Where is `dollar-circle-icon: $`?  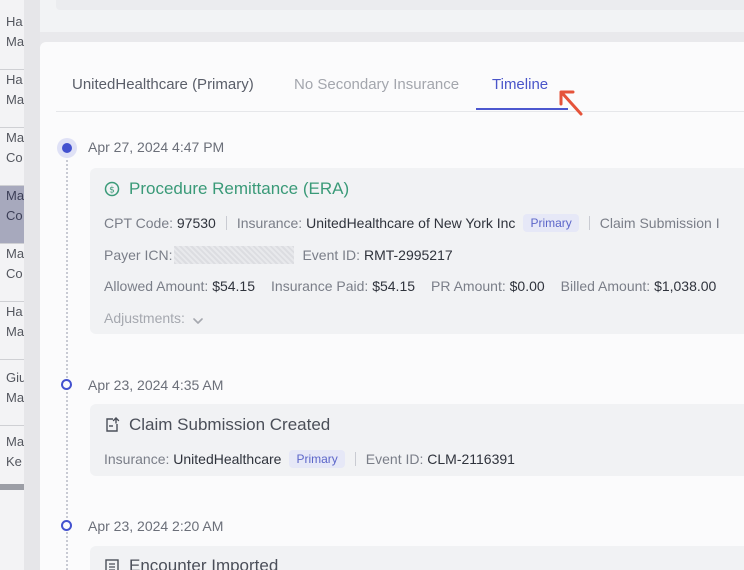
dollar-circle-icon: $ is located at coordinates (112, 189).